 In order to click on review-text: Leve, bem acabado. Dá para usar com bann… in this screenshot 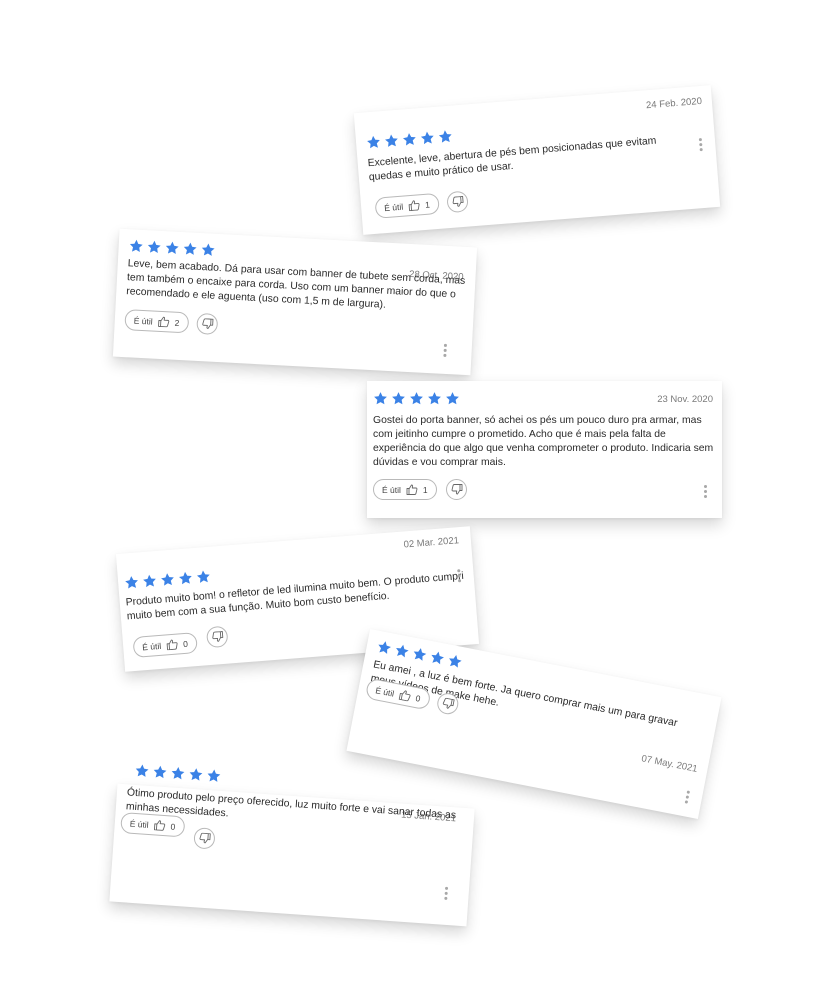, I will do `click(296, 284)`.